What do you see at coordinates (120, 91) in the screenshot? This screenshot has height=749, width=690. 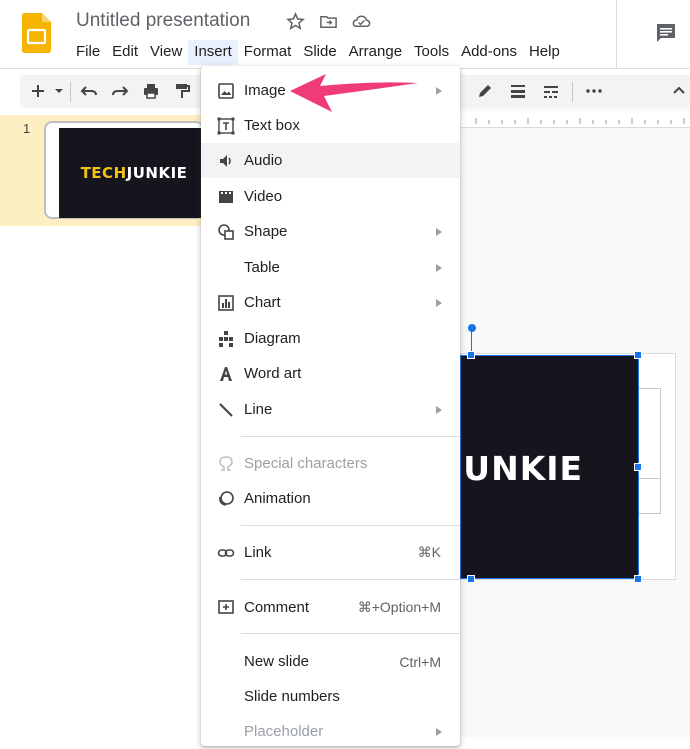 I see `redo-icon` at bounding box center [120, 91].